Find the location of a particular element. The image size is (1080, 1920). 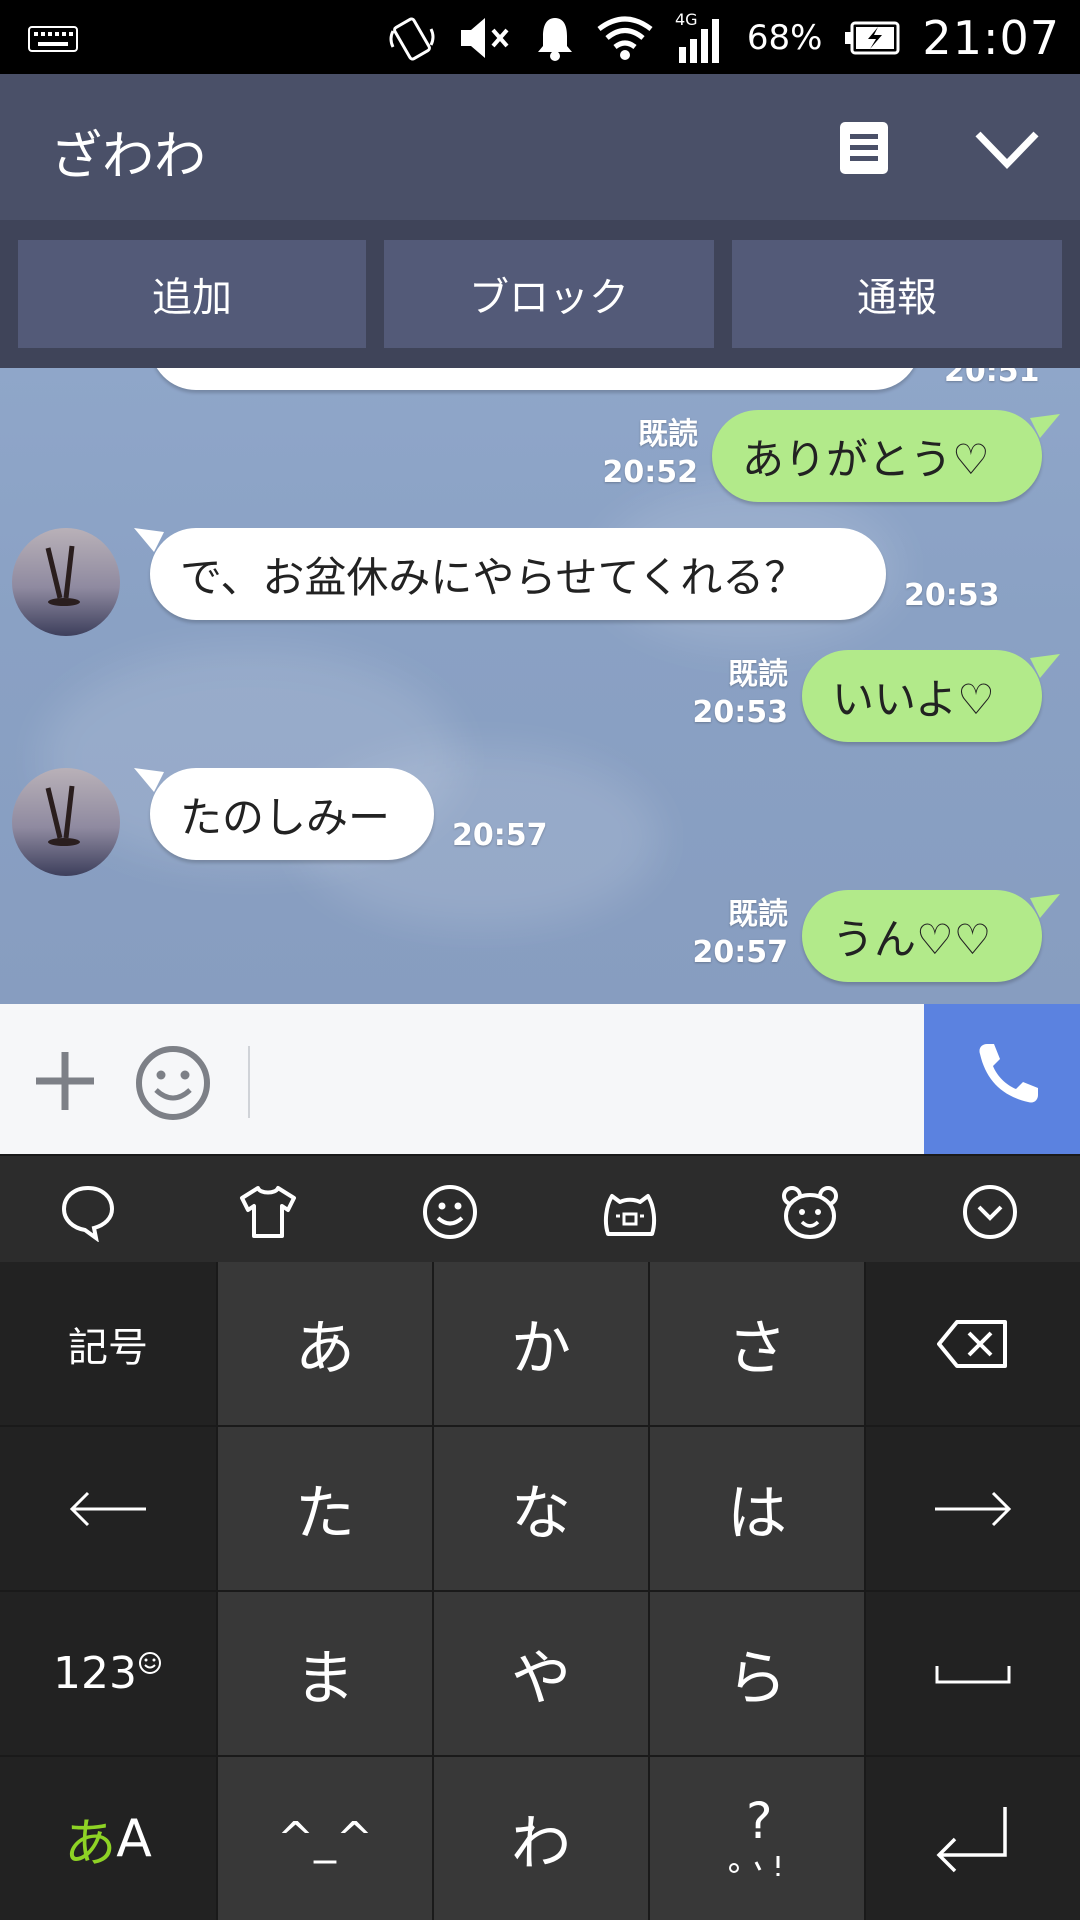

enter-icon is located at coordinates (971, 1839).